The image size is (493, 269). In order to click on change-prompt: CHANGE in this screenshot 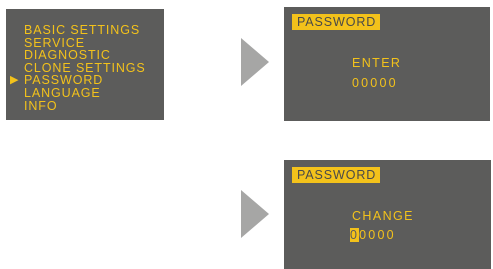, I will do `click(383, 216)`.